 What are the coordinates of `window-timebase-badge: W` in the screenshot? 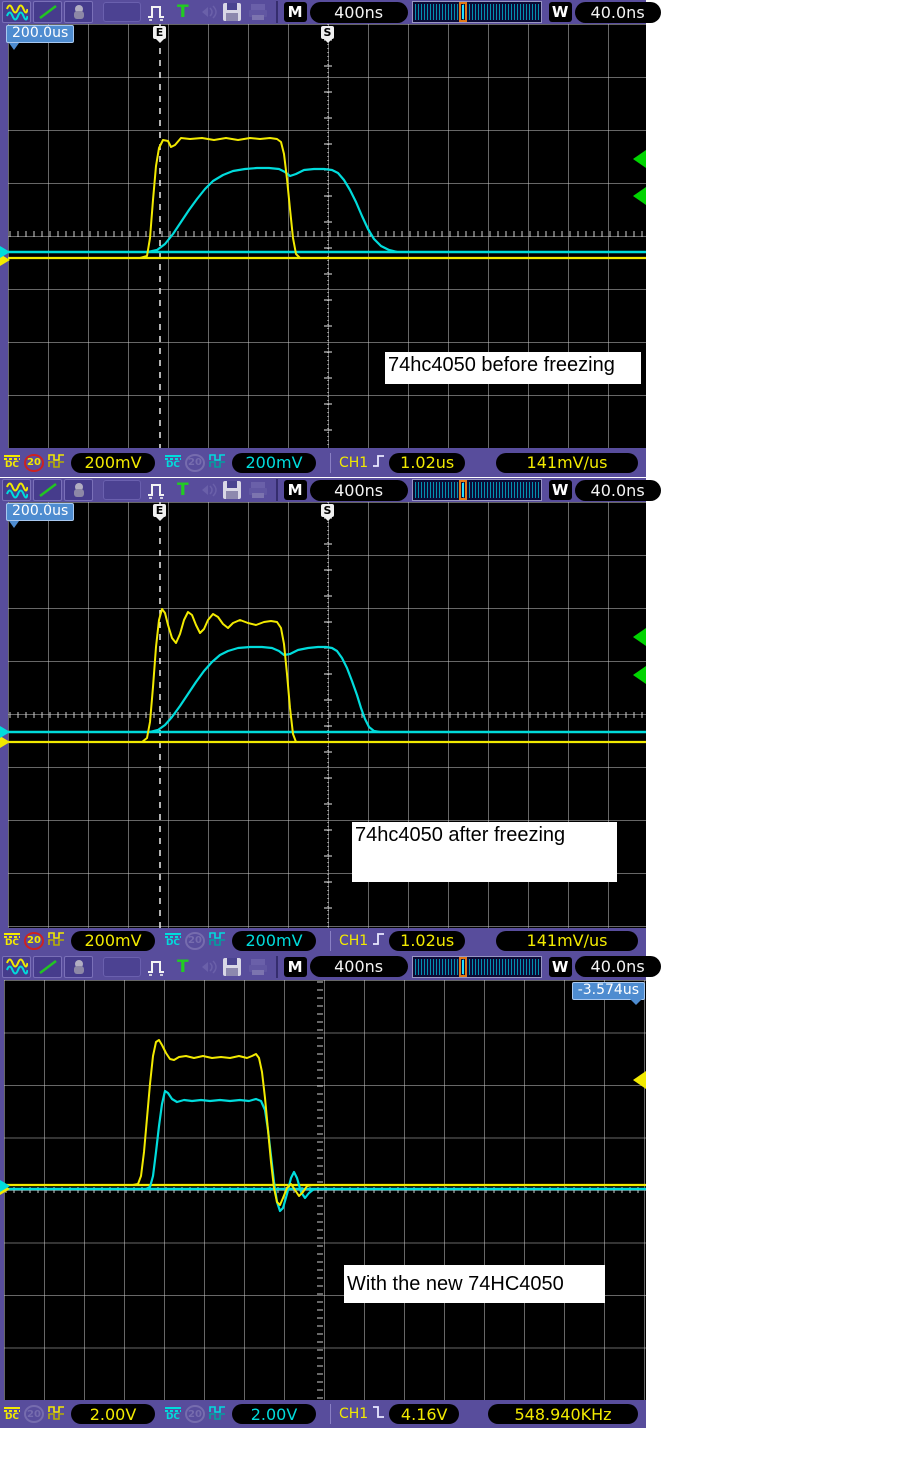 It's located at (560, 12).